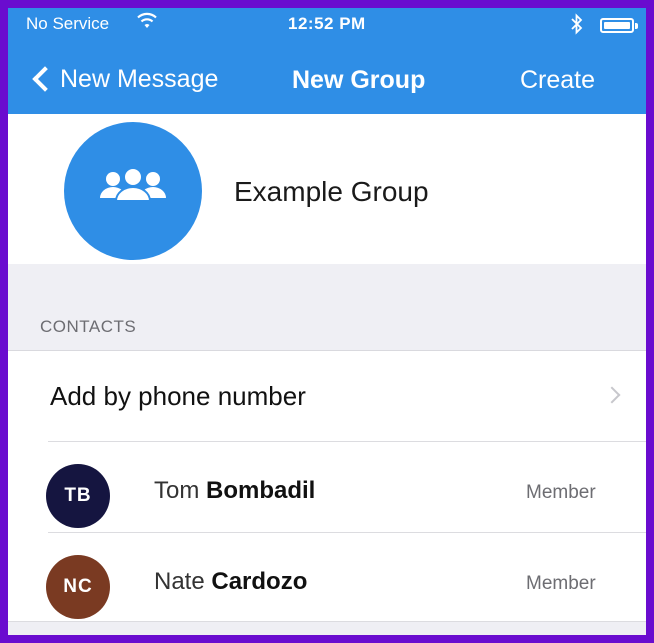 The height and width of the screenshot is (643, 654). Describe the element at coordinates (178, 396) in the screenshot. I see `add-by-phone-label: Add by phone number` at that location.